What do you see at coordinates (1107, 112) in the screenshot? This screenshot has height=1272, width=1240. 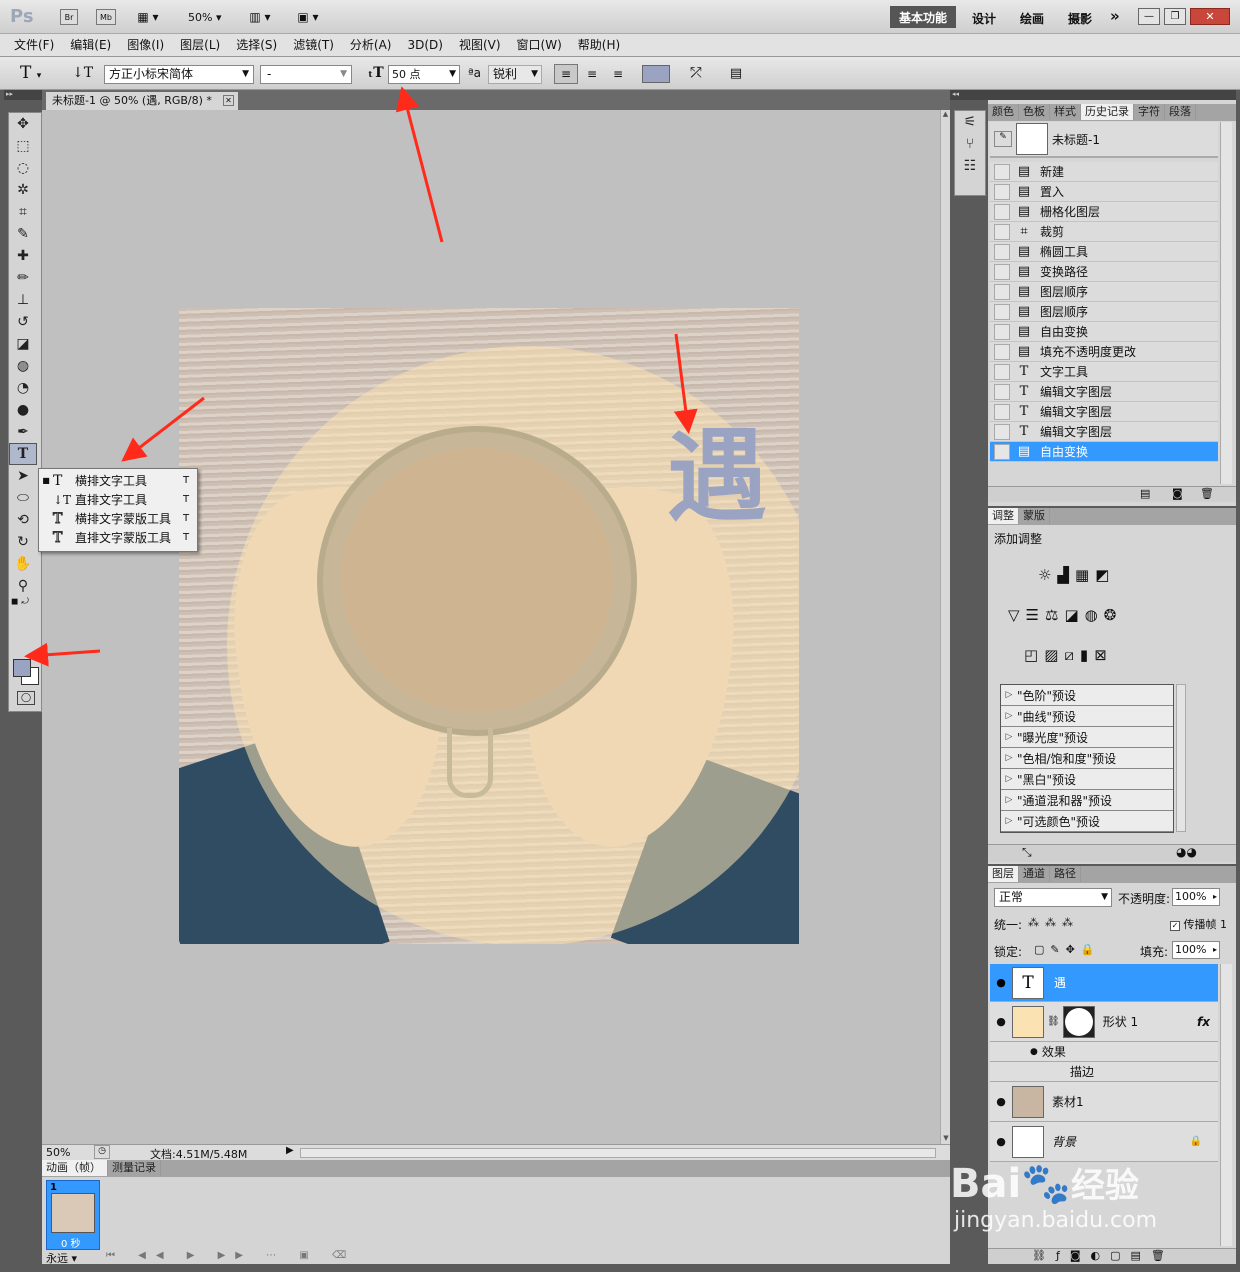 I see `tab-history: 历史记录` at bounding box center [1107, 112].